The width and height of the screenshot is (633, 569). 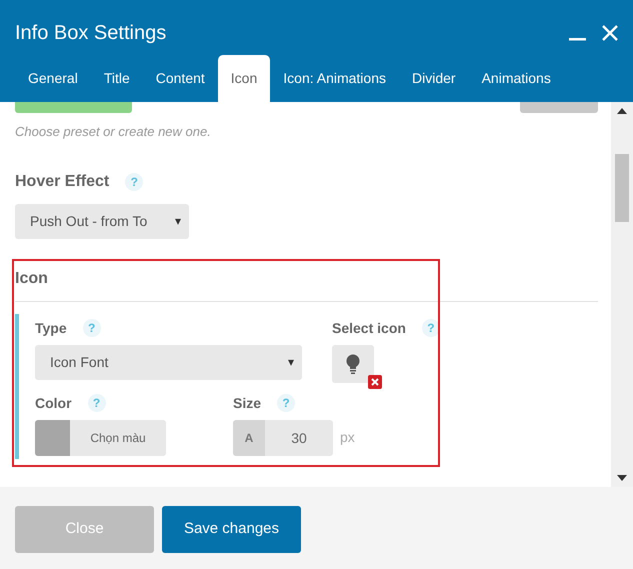 I want to click on tab: Icon, so click(x=244, y=78).